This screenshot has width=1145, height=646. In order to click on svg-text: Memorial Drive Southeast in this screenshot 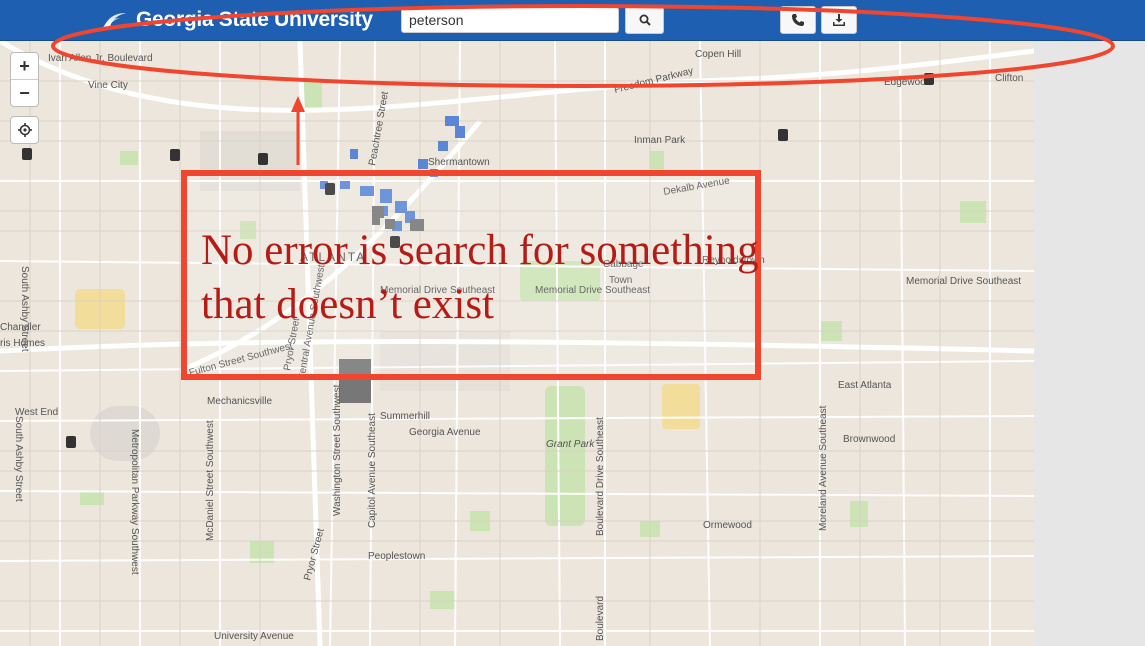, I will do `click(963, 281)`.